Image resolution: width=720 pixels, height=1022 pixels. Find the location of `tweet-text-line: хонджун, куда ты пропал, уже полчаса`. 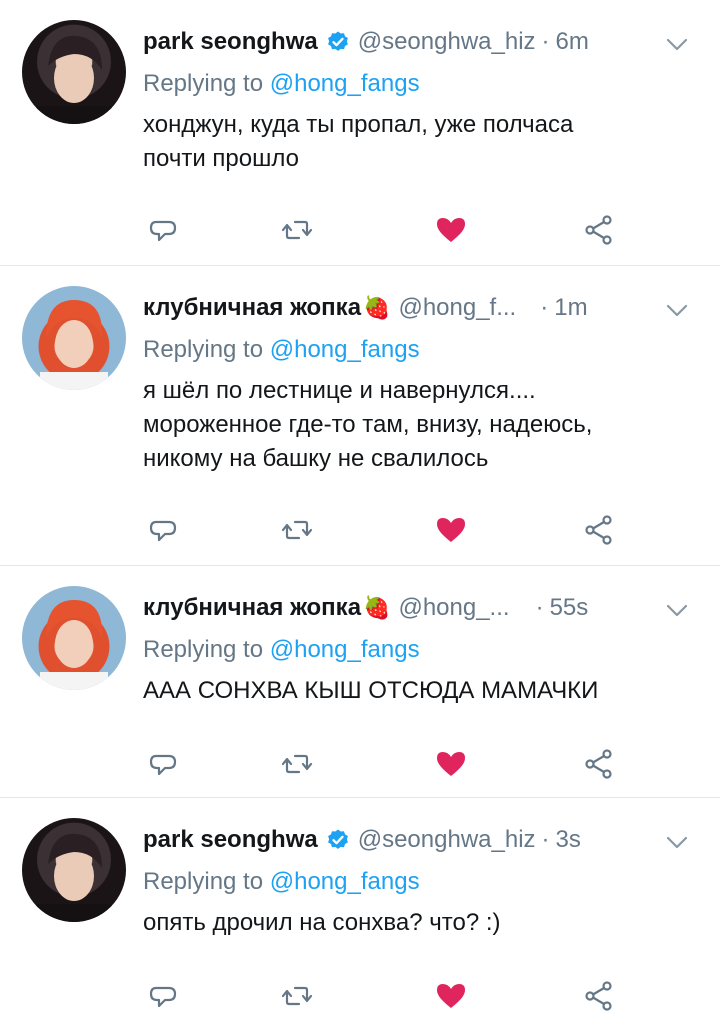

tweet-text-line: хонджун, куда ты пропал, уже полчаса is located at coordinates (358, 124).